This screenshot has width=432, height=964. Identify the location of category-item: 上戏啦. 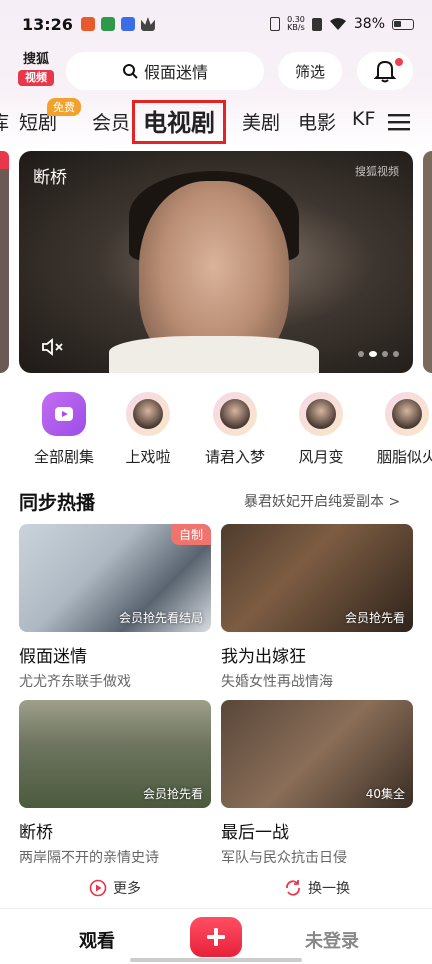
(148, 429).